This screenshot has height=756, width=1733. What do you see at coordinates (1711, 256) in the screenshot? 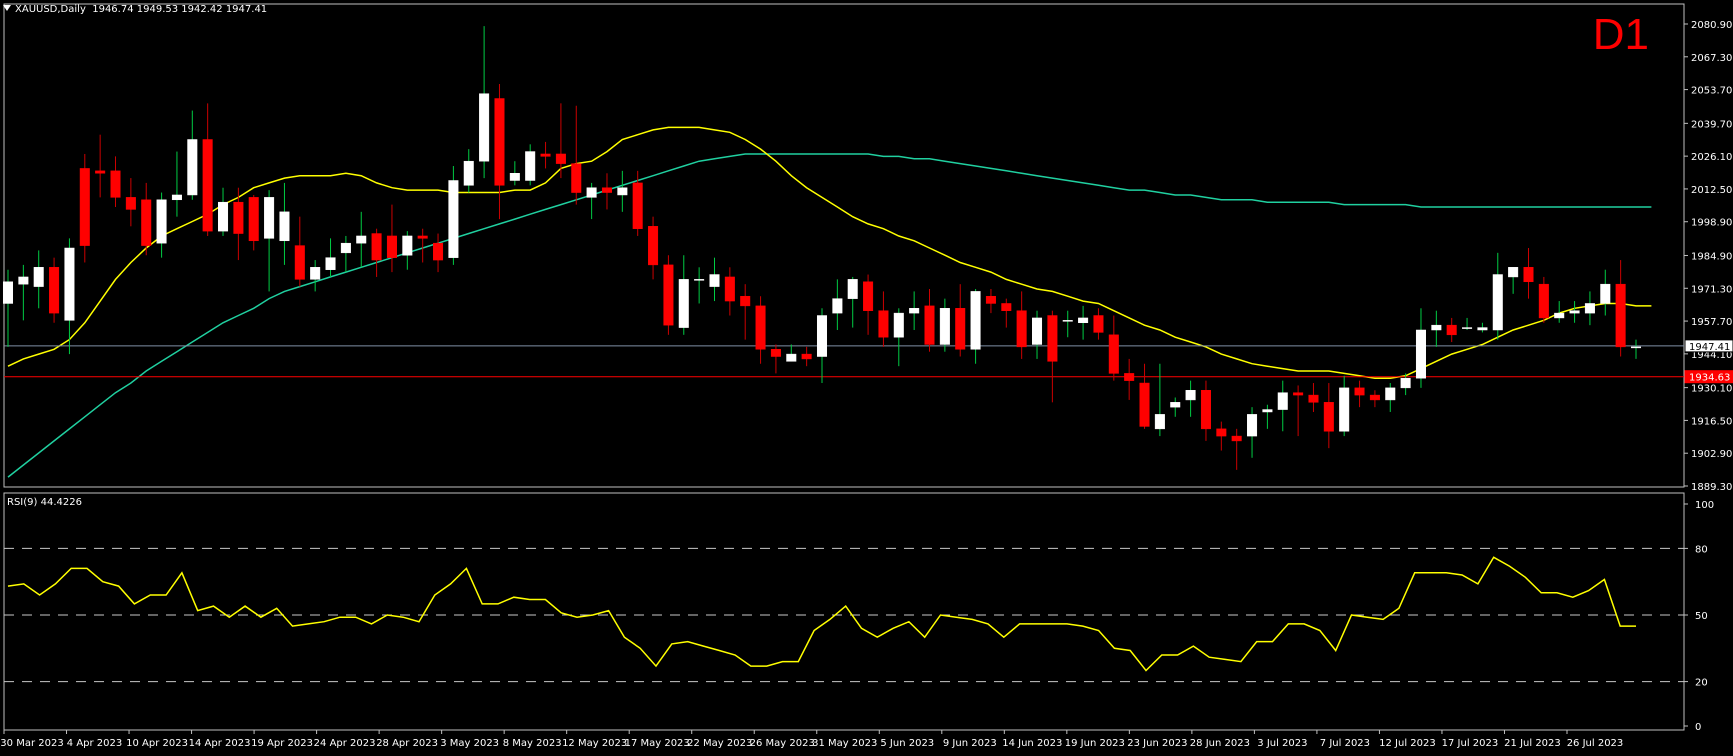
I see `price-tick-label: 1984.90` at bounding box center [1711, 256].